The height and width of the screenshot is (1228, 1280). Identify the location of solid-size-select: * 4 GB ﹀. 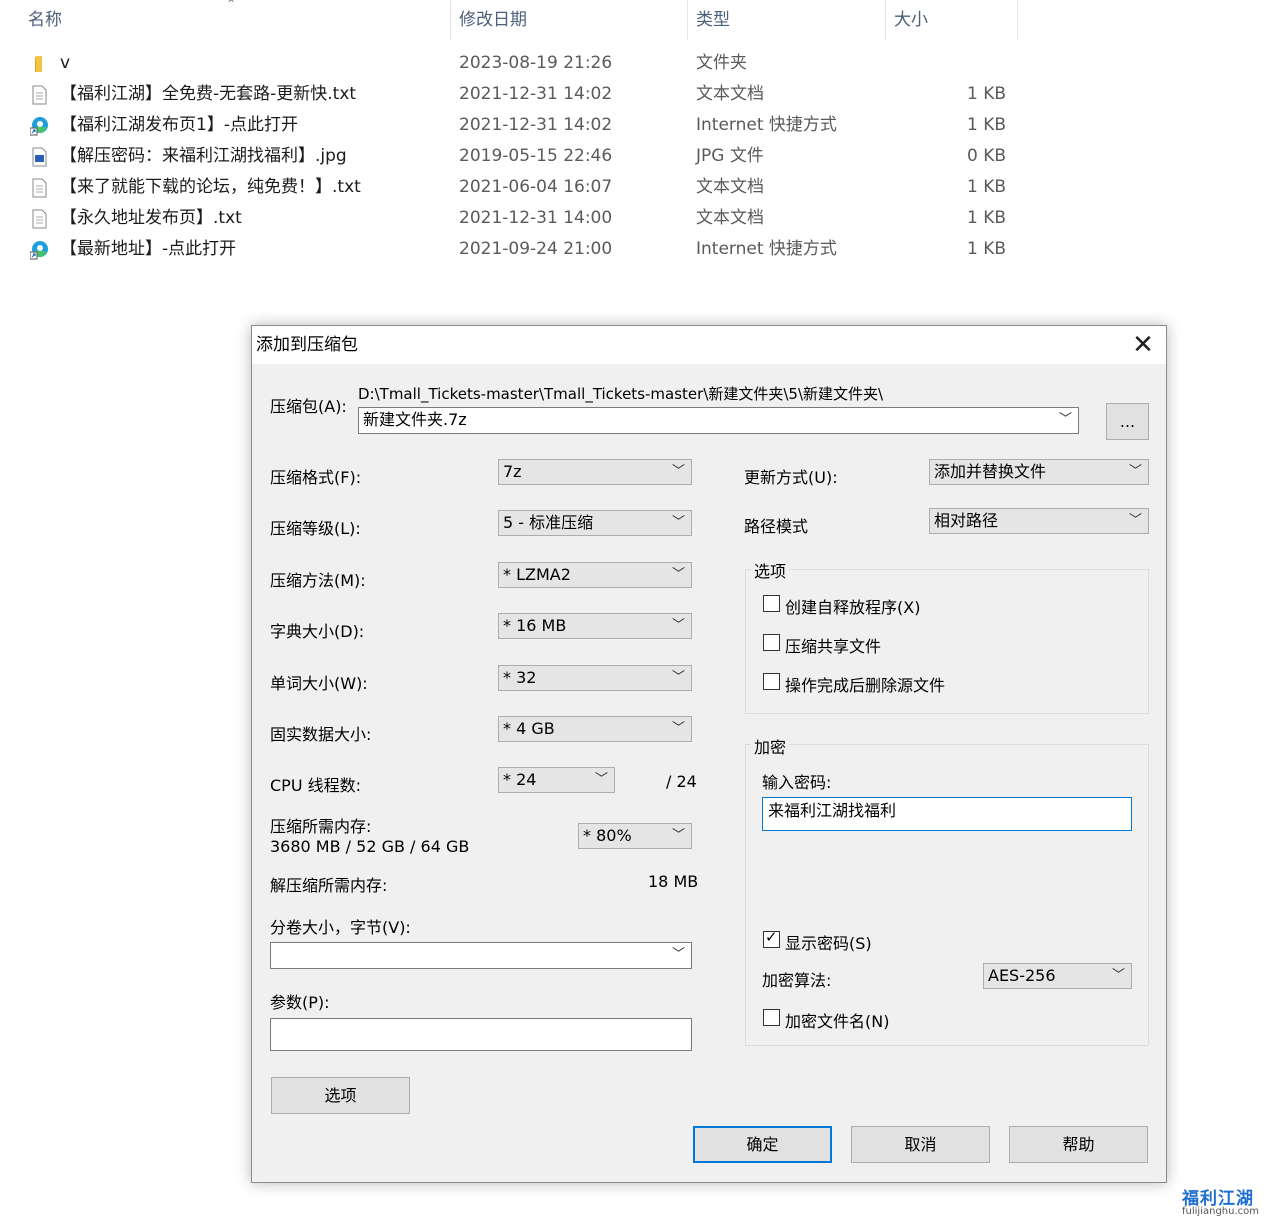
(595, 729).